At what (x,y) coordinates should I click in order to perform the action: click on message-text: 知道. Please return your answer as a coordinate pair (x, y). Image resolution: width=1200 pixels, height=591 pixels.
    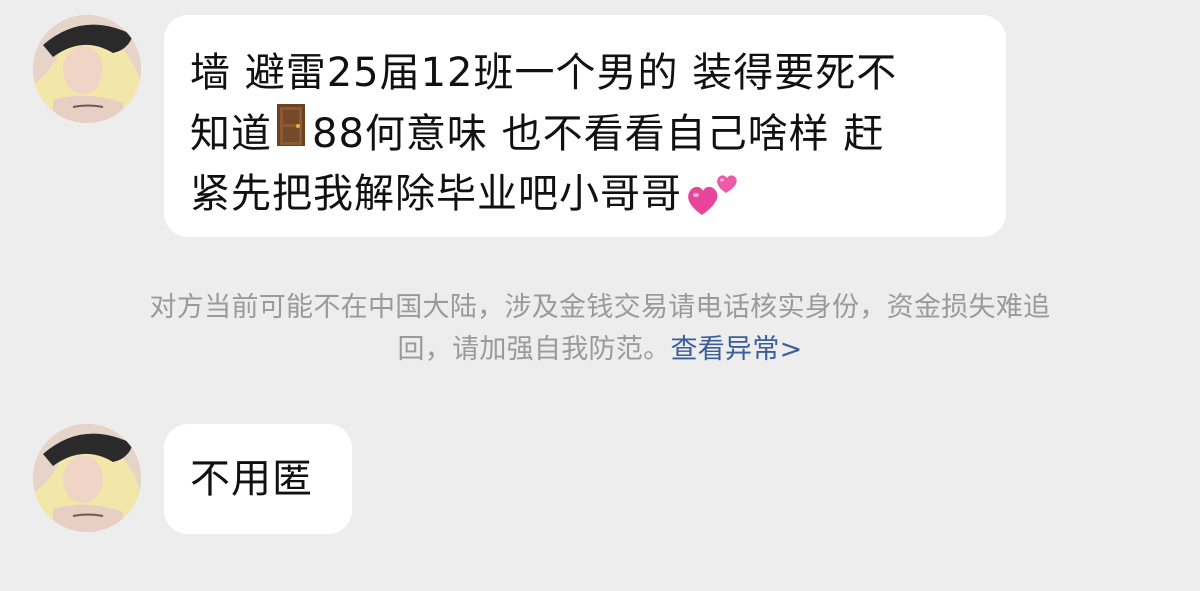
    Looking at the image, I should click on (231, 134).